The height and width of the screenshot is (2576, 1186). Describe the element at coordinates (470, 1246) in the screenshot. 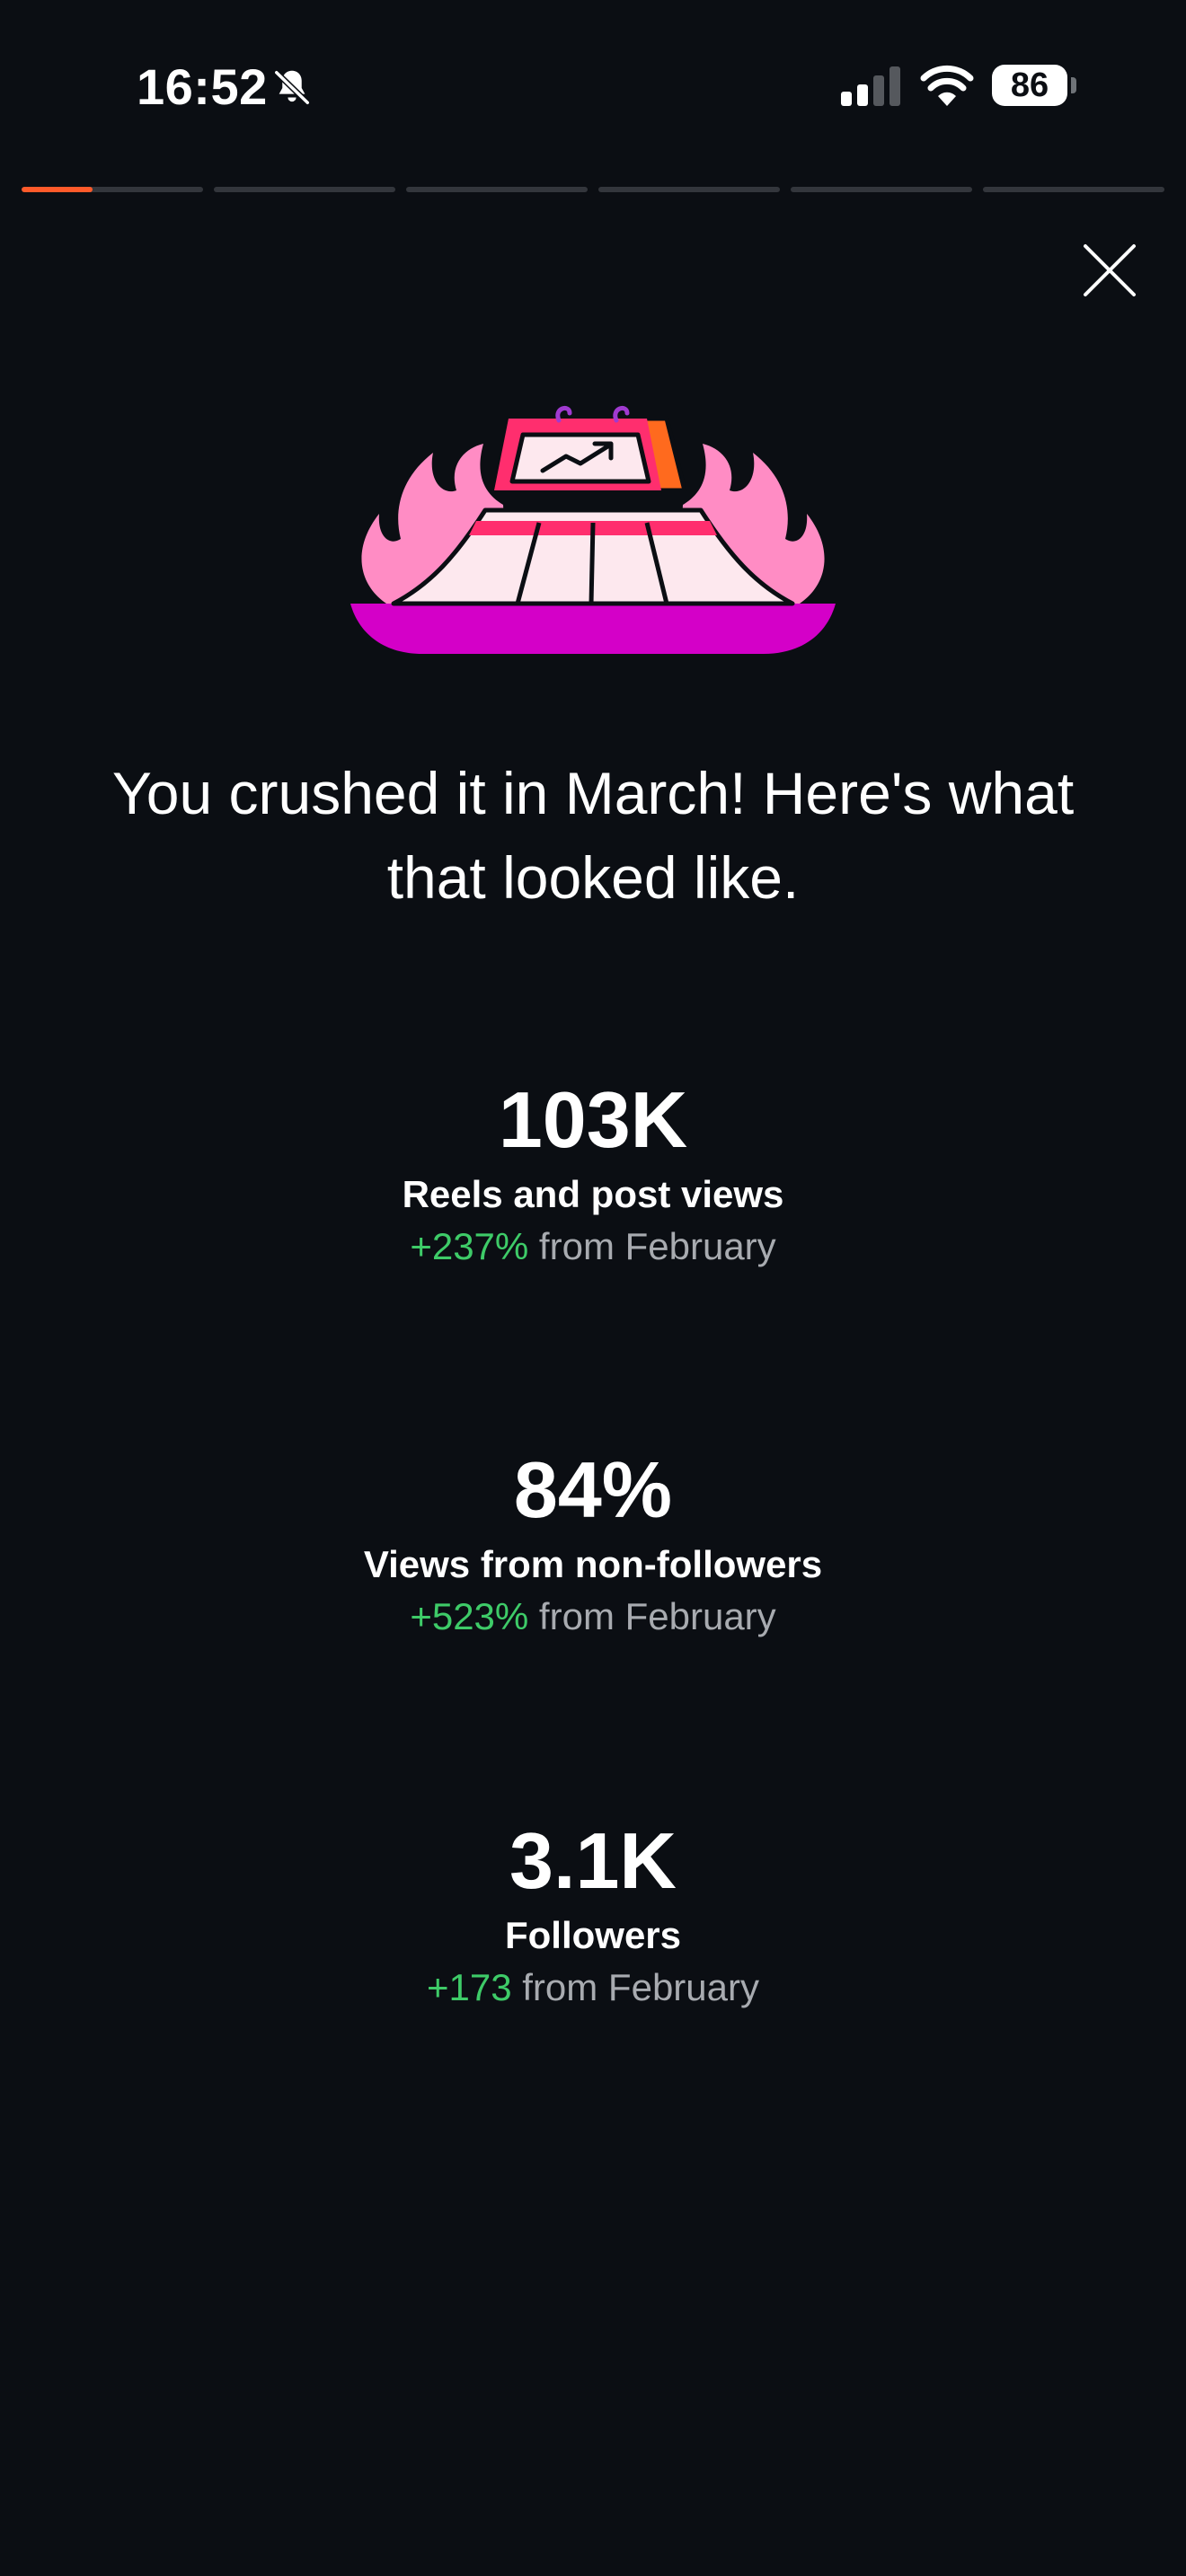

I see `stat-delta: +237%` at that location.